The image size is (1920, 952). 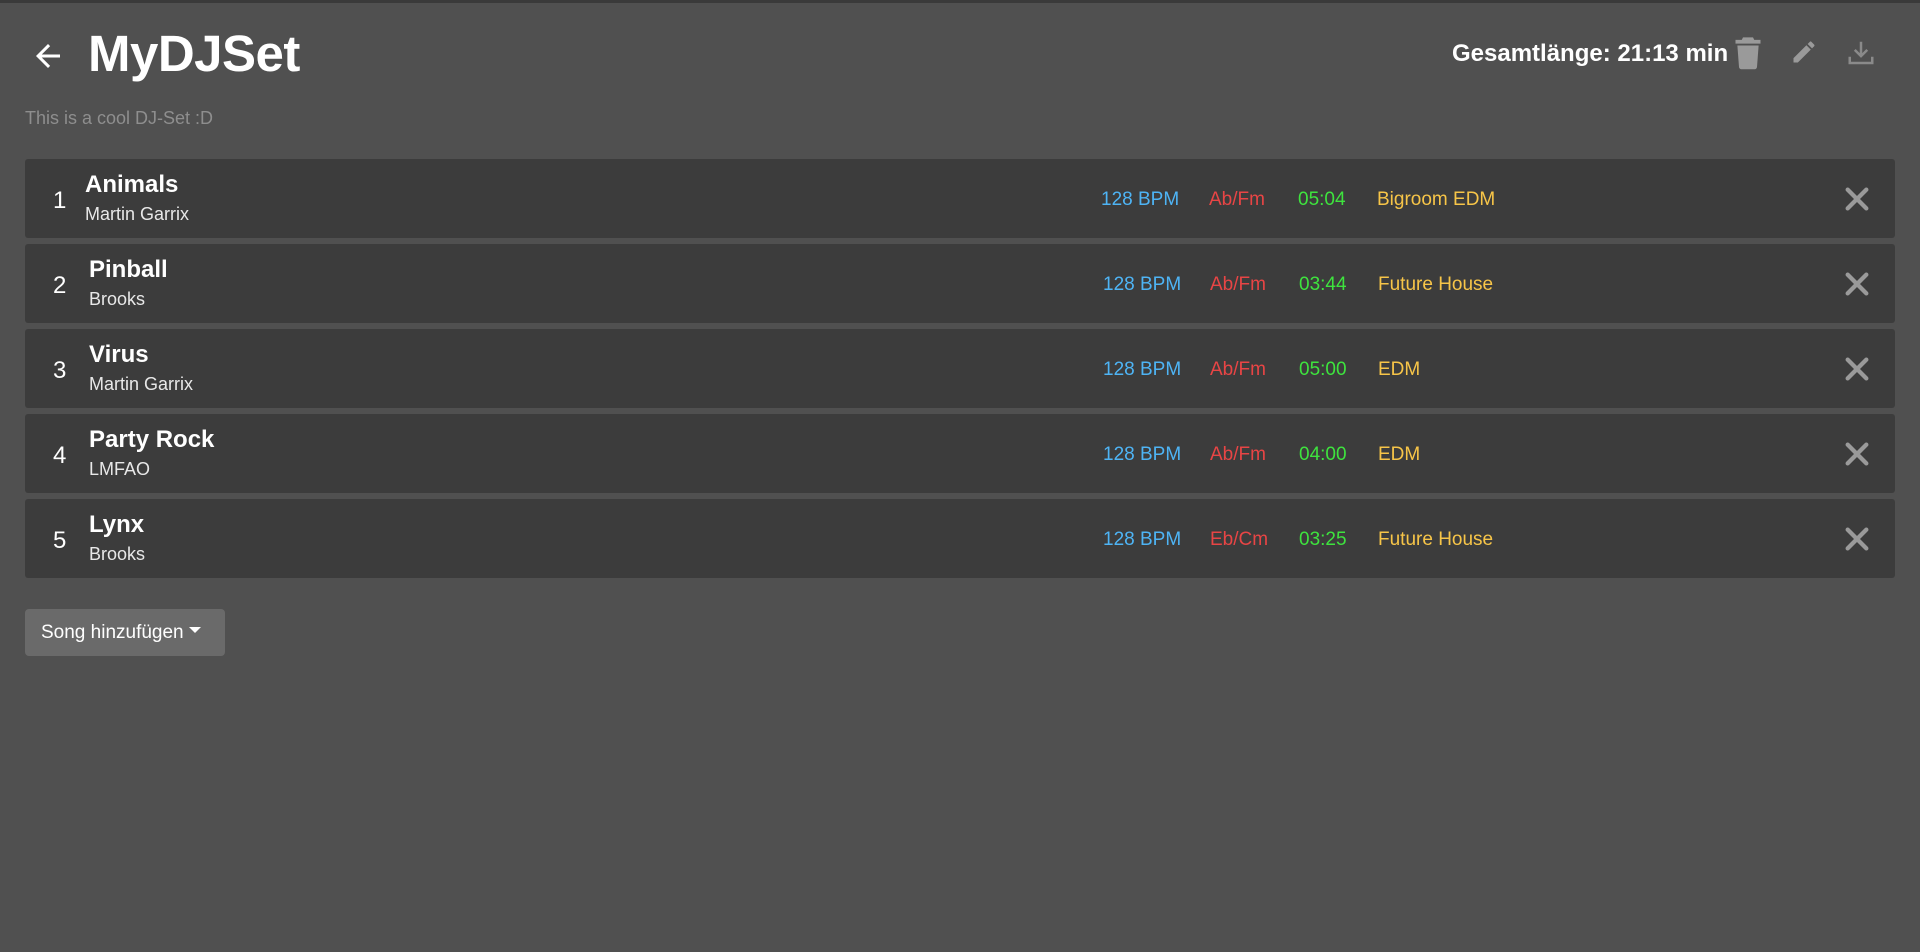 What do you see at coordinates (1436, 199) in the screenshot?
I see `song-genre: Bigroom EDM` at bounding box center [1436, 199].